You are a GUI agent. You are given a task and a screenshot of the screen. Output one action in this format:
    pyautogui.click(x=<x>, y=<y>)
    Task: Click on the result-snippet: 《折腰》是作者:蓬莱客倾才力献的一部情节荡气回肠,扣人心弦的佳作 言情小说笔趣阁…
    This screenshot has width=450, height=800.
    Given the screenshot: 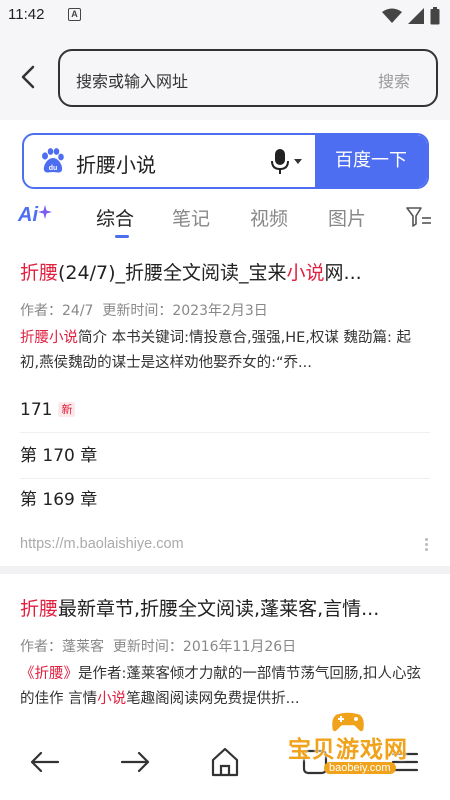 What is the action you would take?
    pyautogui.click(x=225, y=687)
    